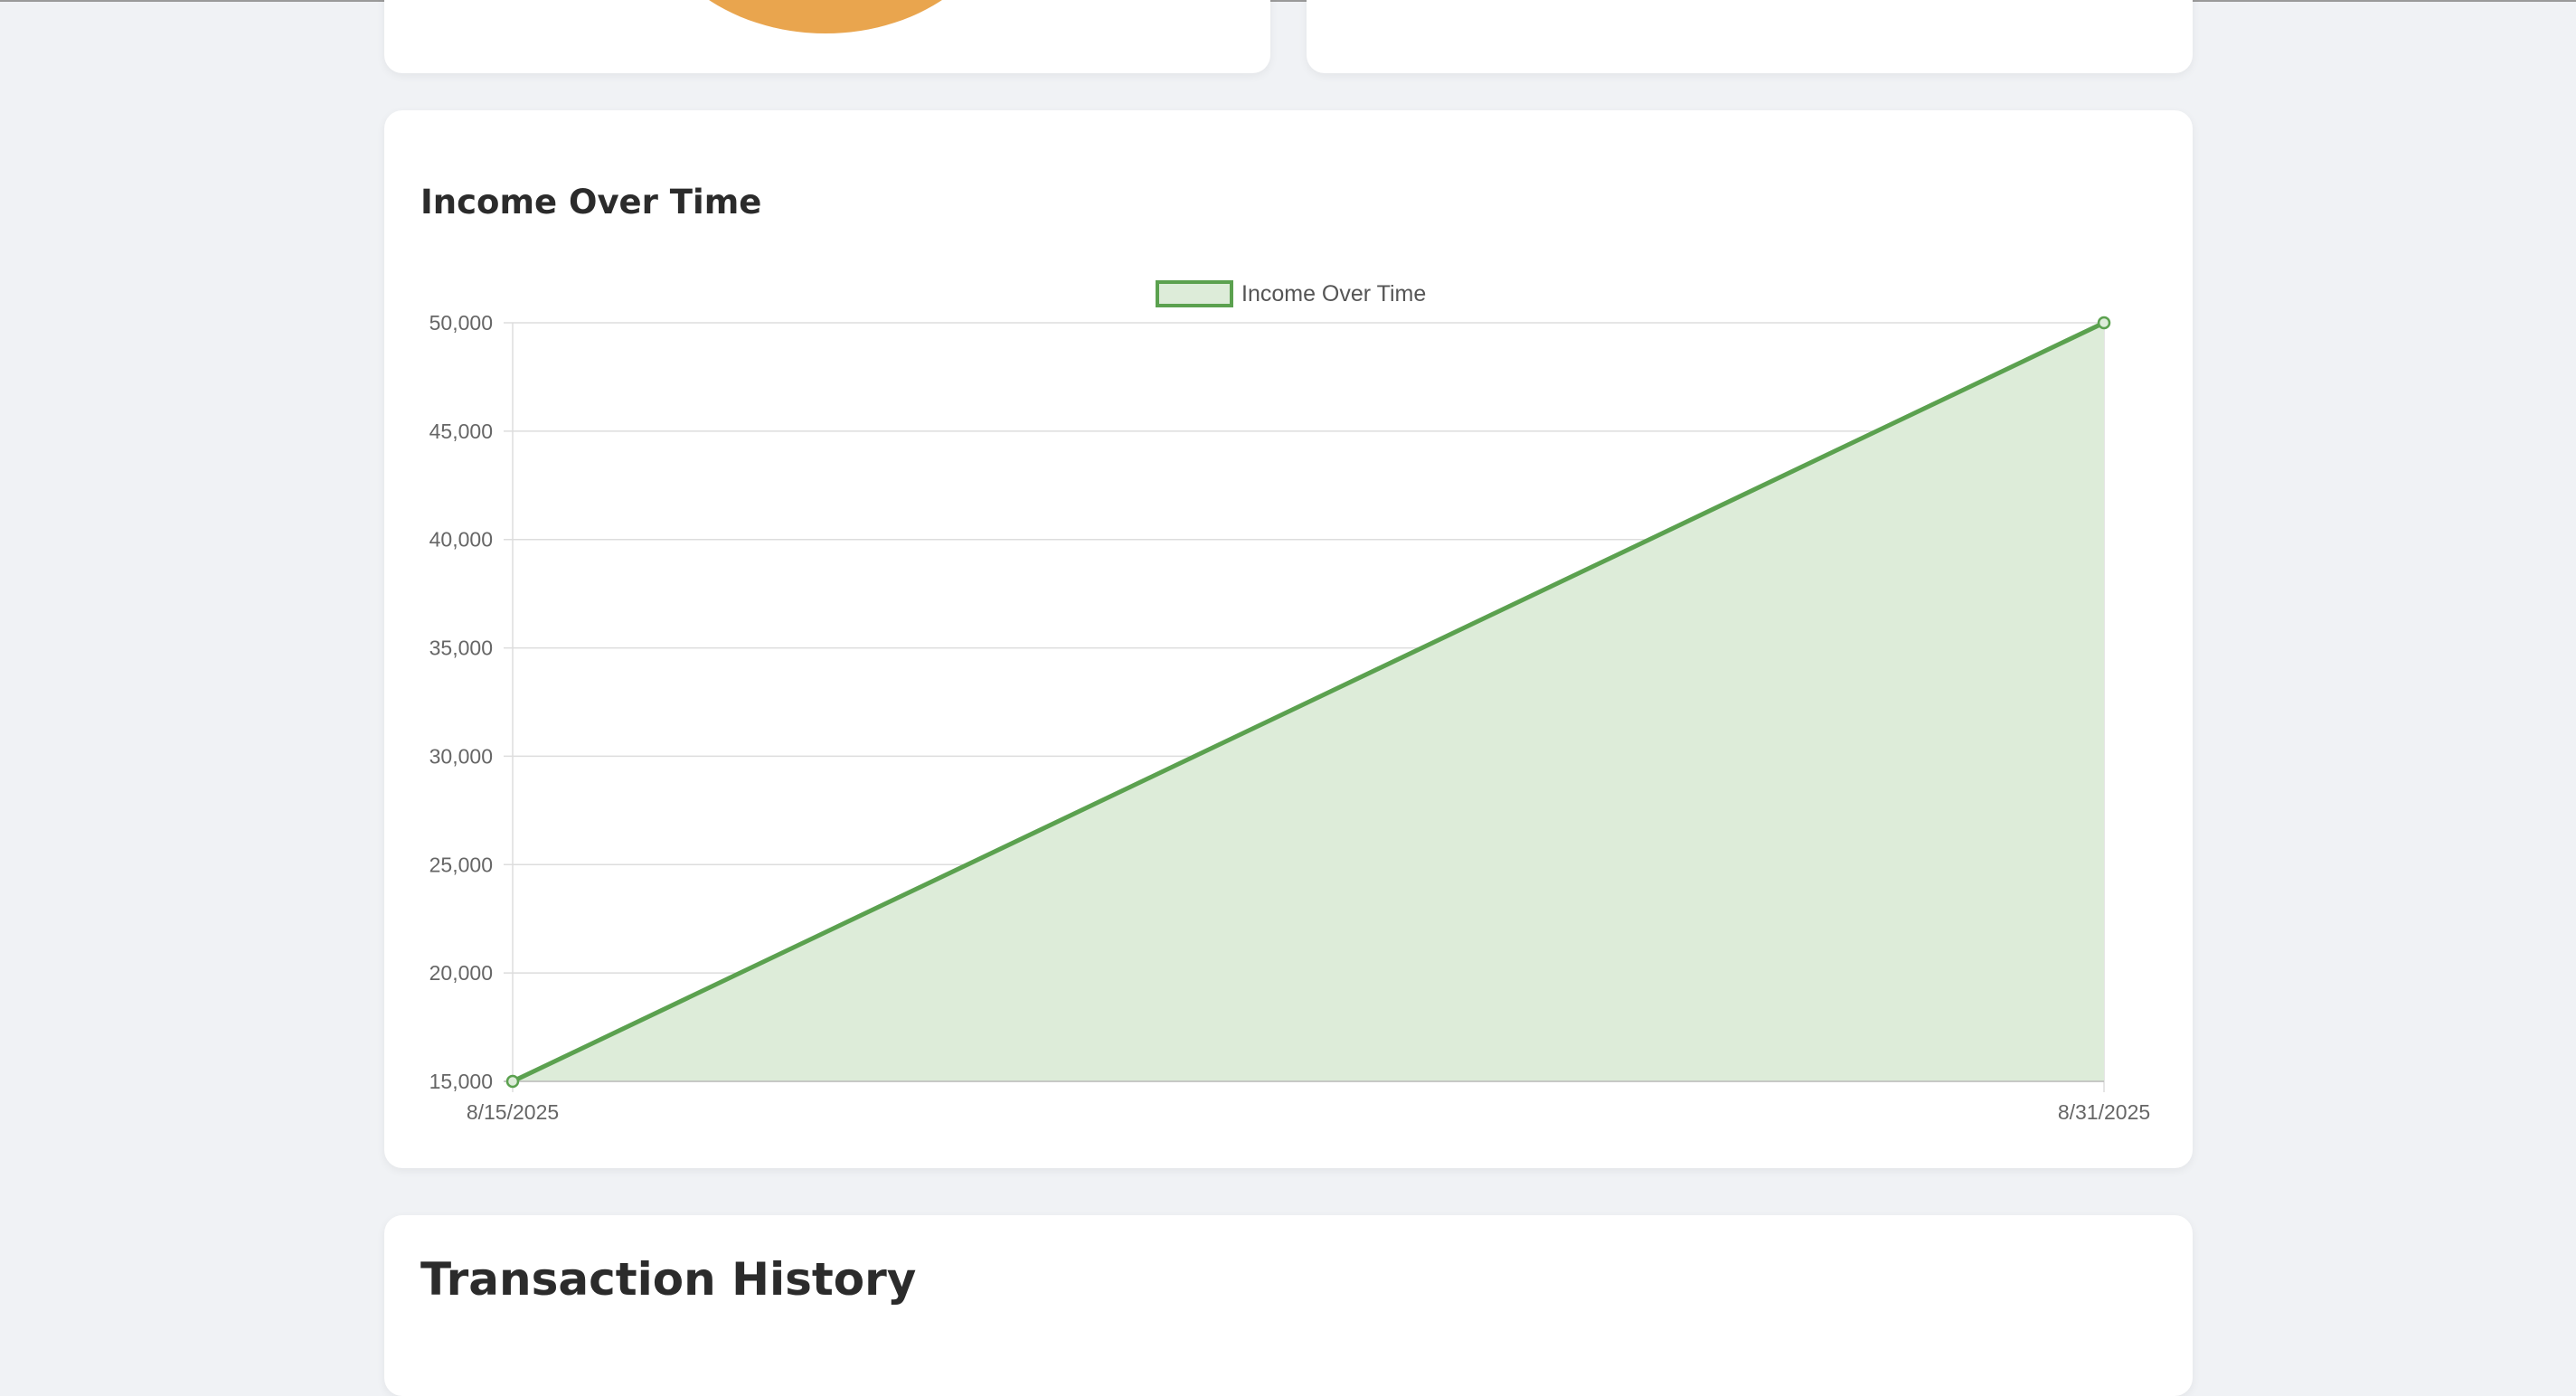 The width and height of the screenshot is (2576, 1396). Describe the element at coordinates (461, 973) in the screenshot. I see `y-tick-label: 20,000` at that location.